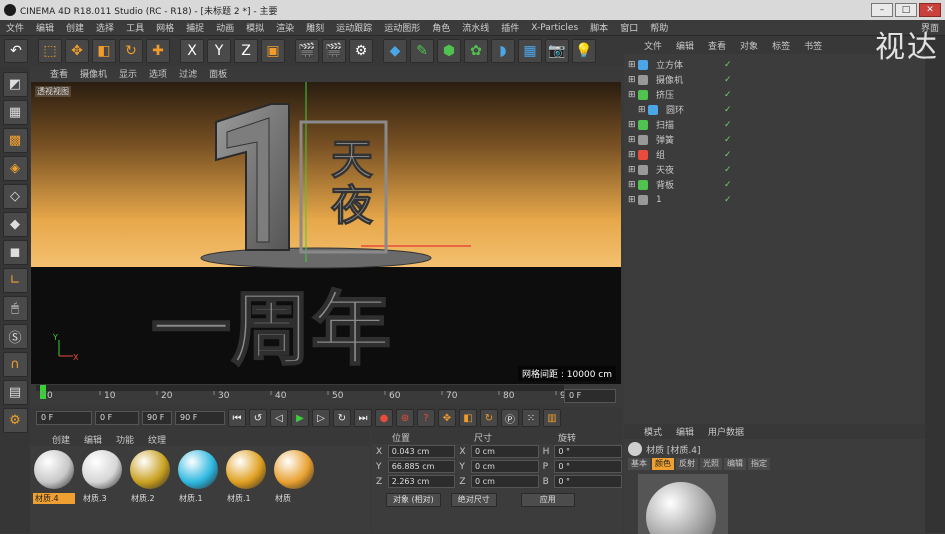 The height and width of the screenshot is (534, 945). I want to click on object-name: 摄像机, so click(678, 79).